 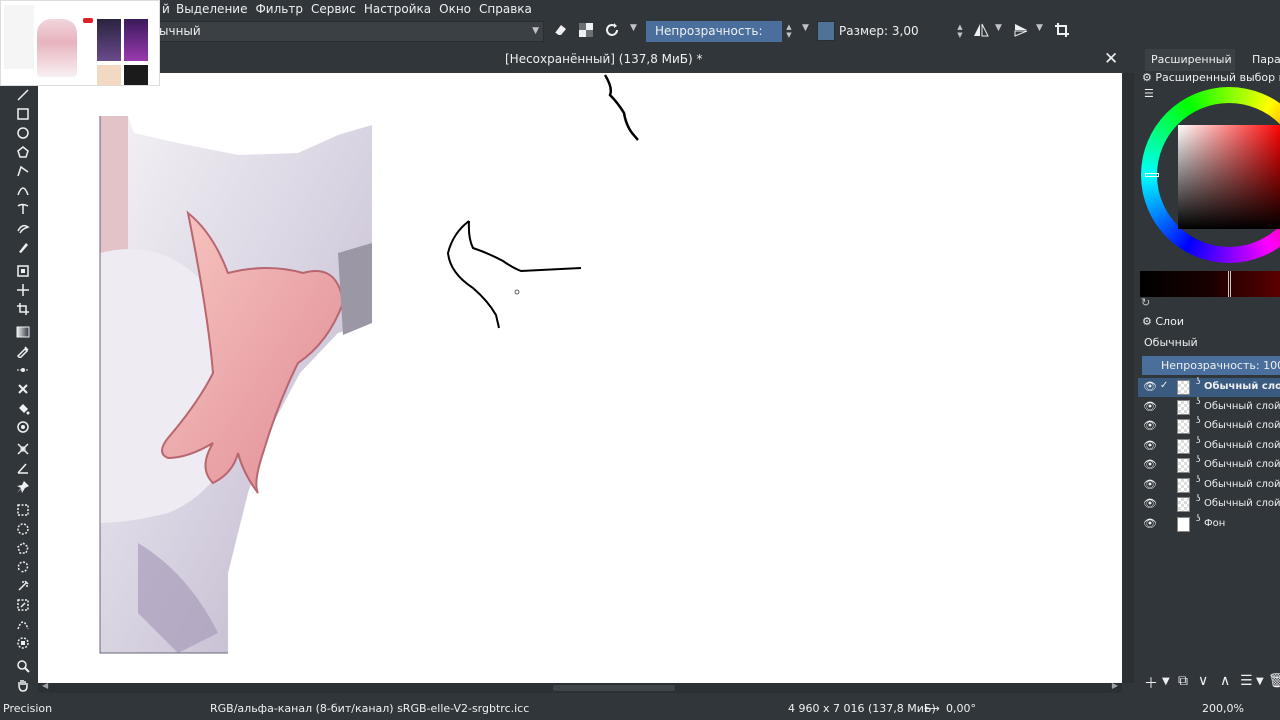 What do you see at coordinates (23, 686) in the screenshot?
I see `pan-tool-icon` at bounding box center [23, 686].